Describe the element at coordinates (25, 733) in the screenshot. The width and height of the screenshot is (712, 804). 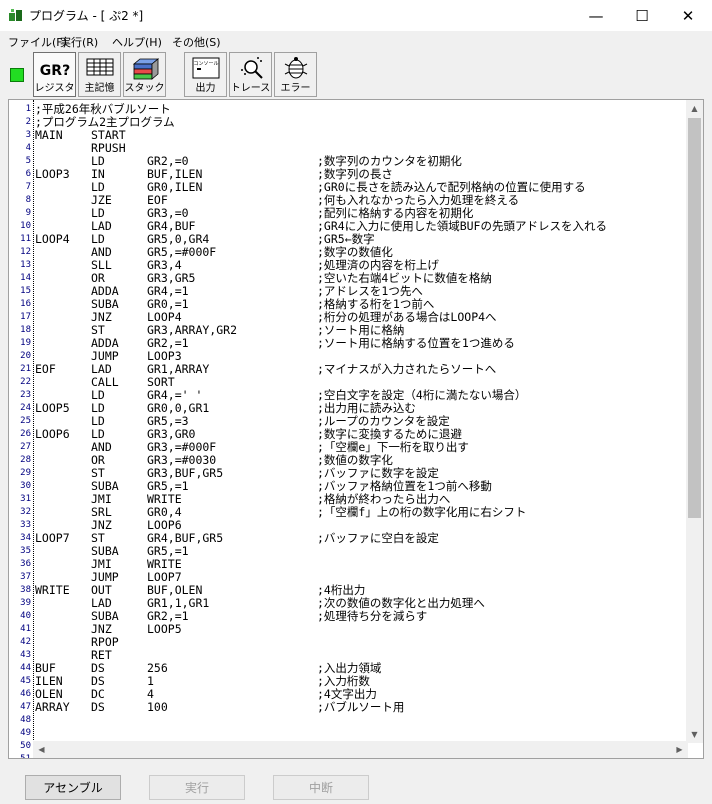
I see `line-number: 49` at that location.